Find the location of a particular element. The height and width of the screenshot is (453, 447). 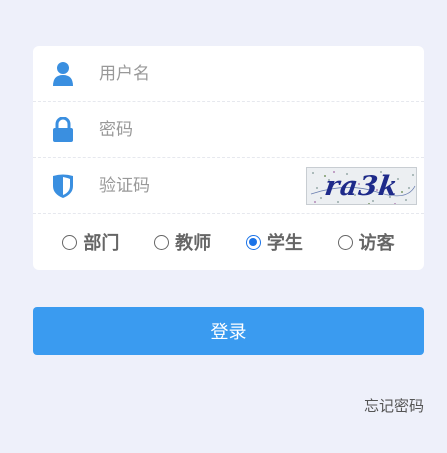

role-option-department: 部门 is located at coordinates (90, 242).